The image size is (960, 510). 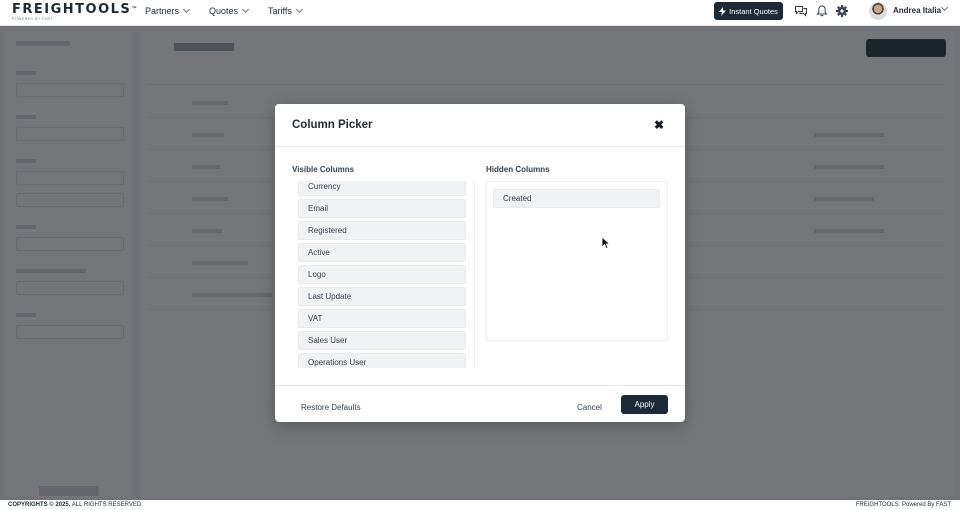 What do you see at coordinates (332, 125) in the screenshot?
I see `modal-title: Column Picker` at bounding box center [332, 125].